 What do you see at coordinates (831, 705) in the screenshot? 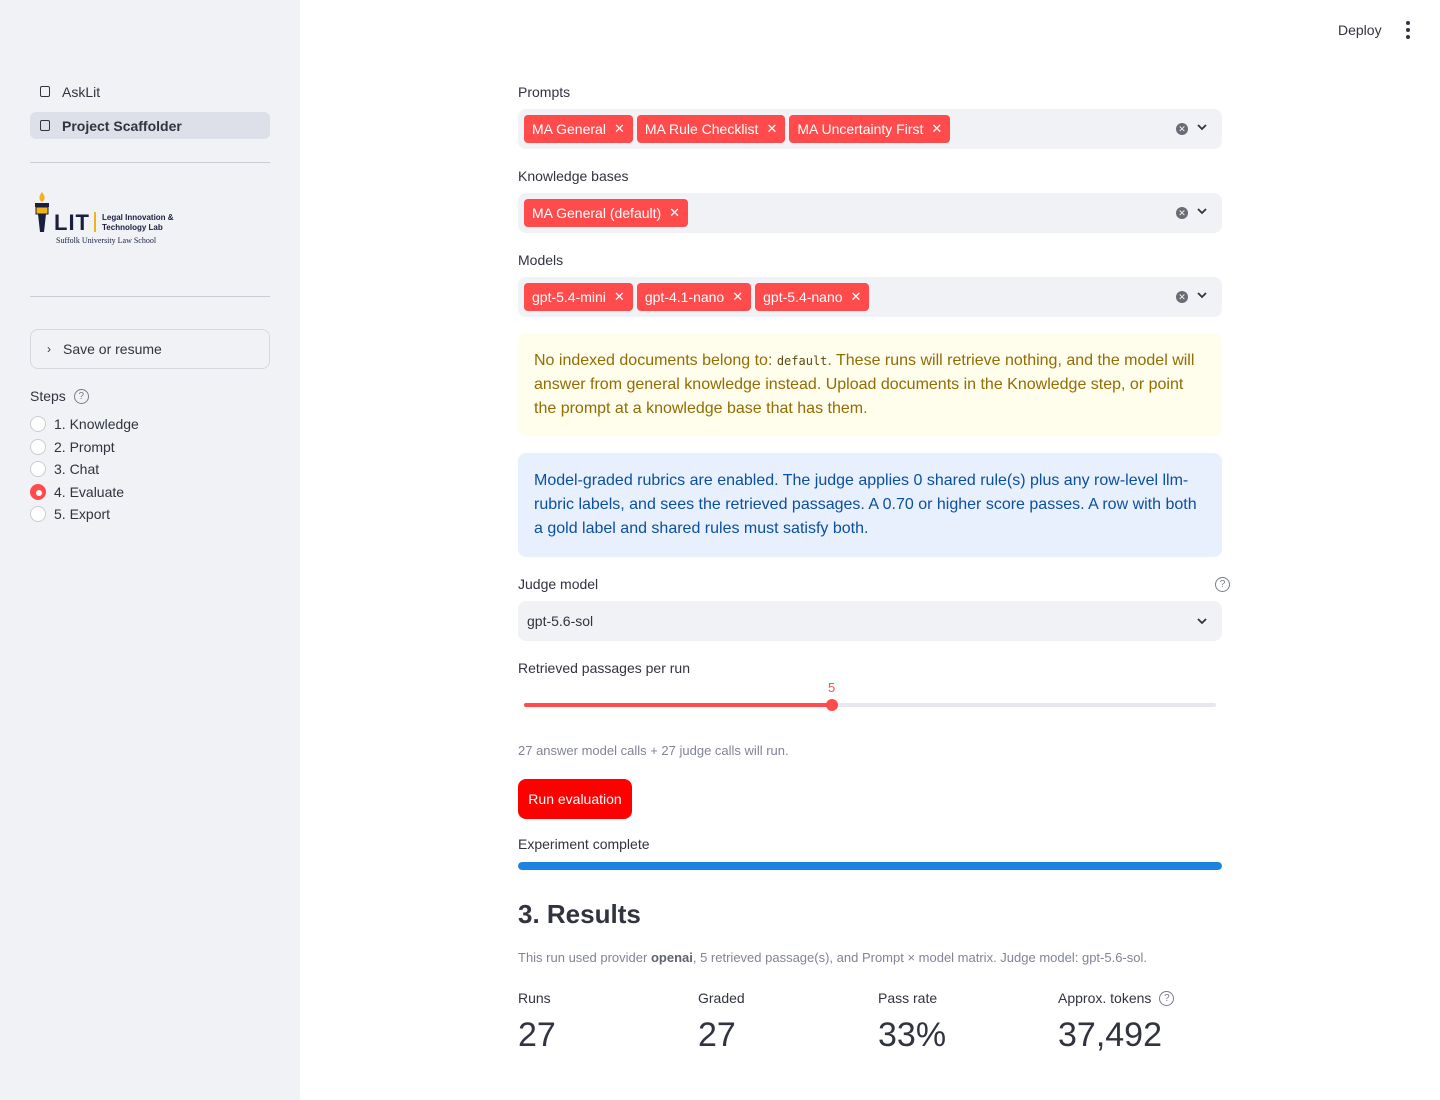
I see `slider-thumb` at bounding box center [831, 705].